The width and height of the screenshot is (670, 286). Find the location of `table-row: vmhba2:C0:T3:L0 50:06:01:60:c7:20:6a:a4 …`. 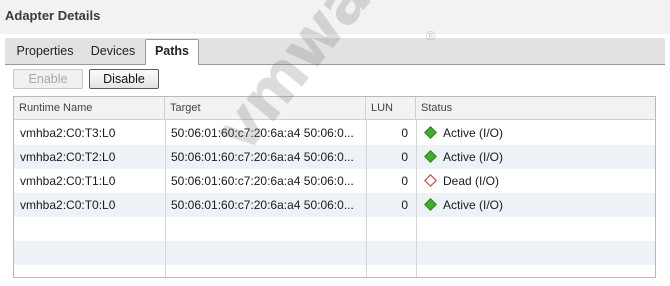

table-row: vmhba2:C0:T3:L0 50:06:01:60:c7:20:6a:a4 … is located at coordinates (334, 133).